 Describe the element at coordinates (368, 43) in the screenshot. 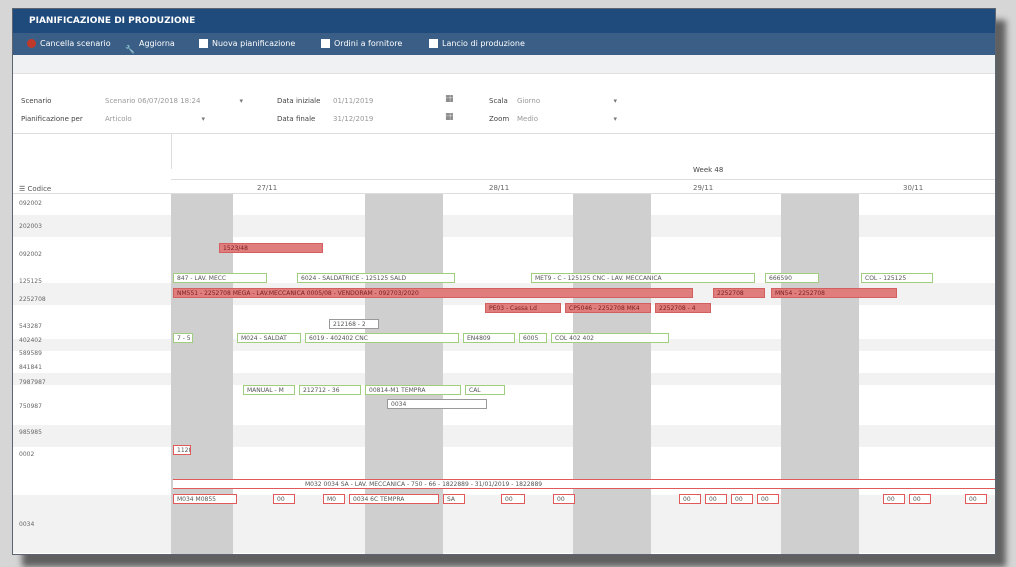

I see `supplier-orders-label: Ordini a fornitore` at that location.